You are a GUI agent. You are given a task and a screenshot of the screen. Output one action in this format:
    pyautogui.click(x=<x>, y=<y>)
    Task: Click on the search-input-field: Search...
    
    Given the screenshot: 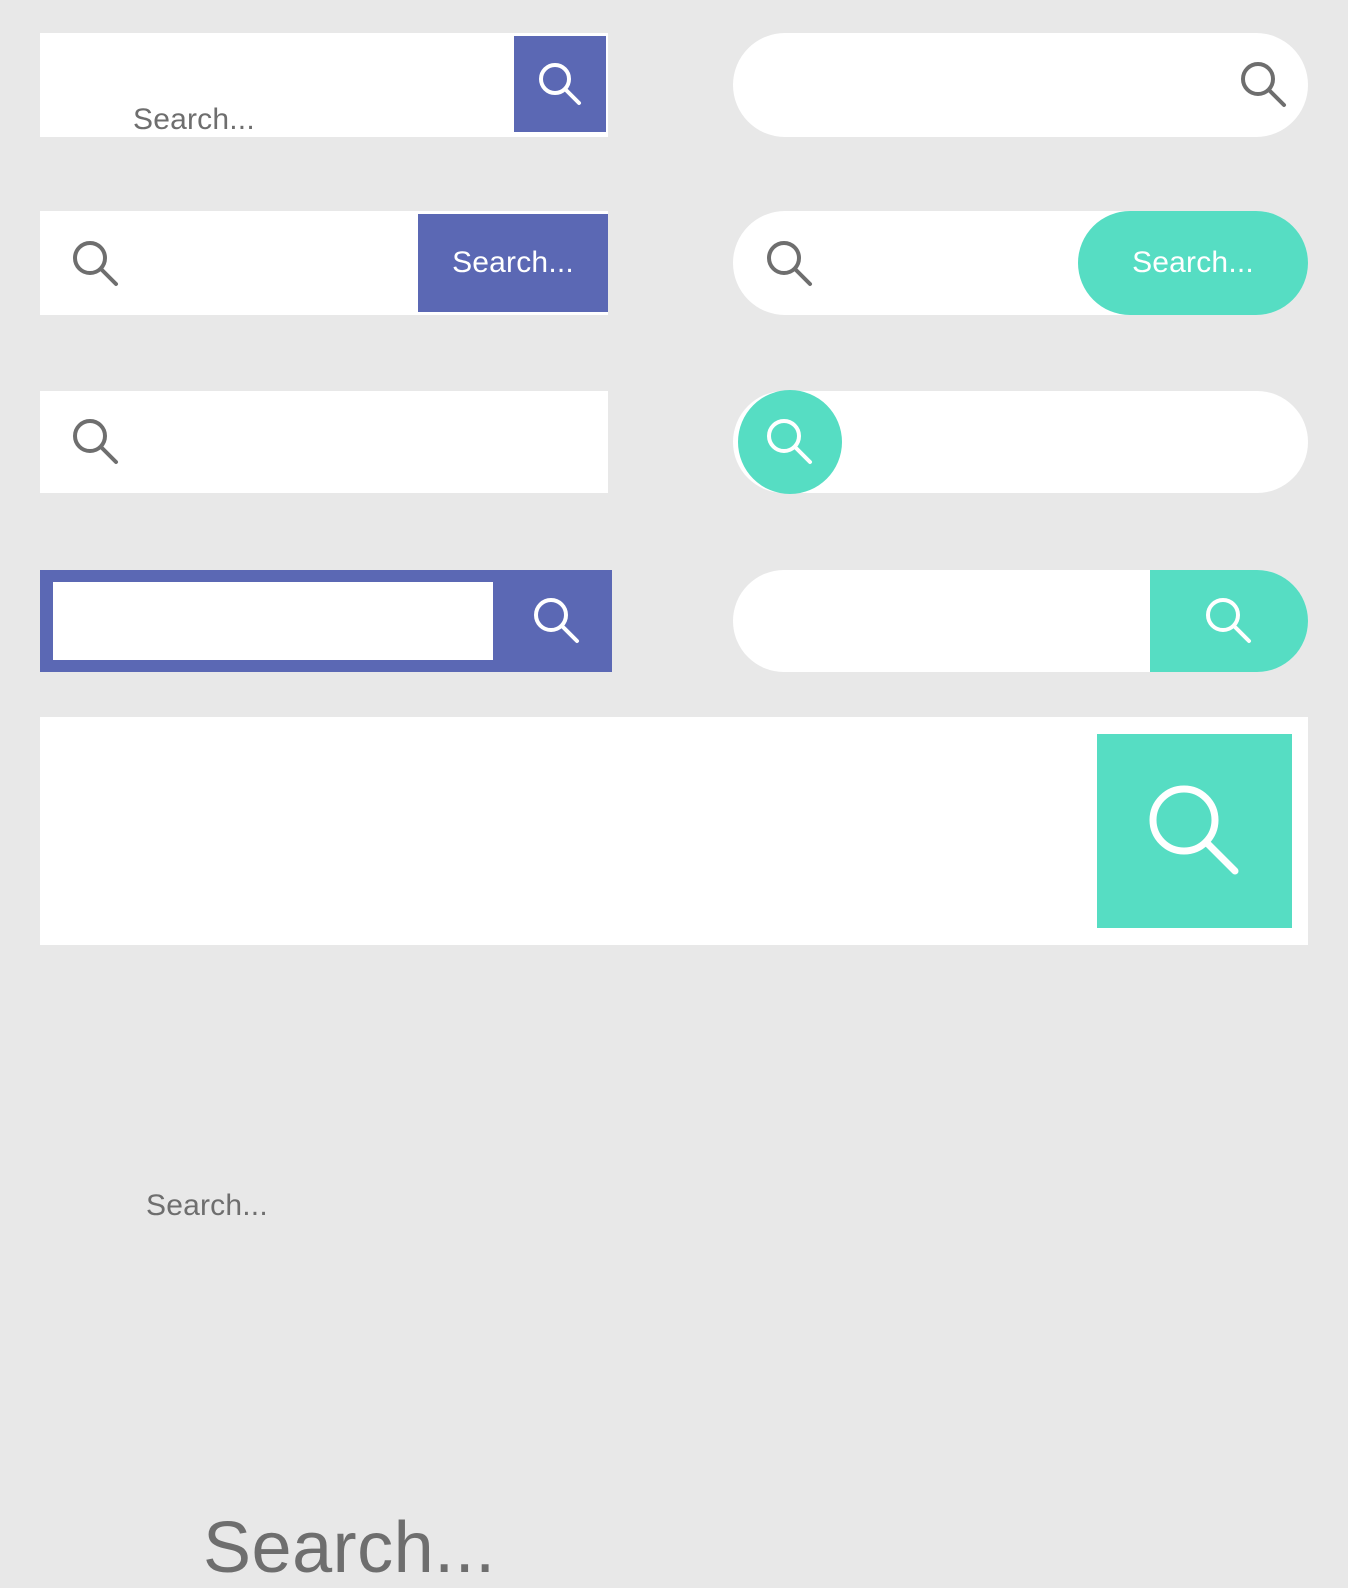 What is the action you would take?
    pyautogui.click(x=273, y=901)
    